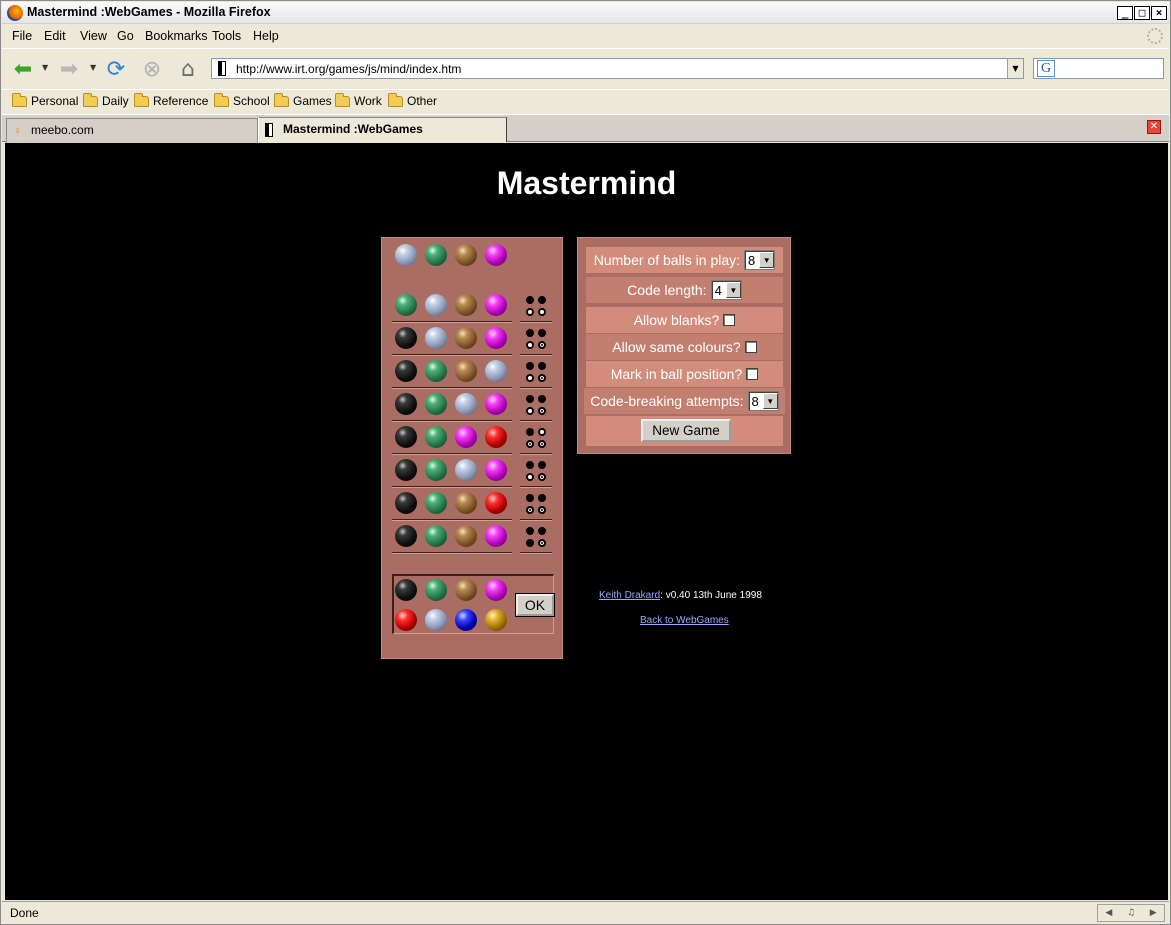  Describe the element at coordinates (586, 183) in the screenshot. I see `page-title: Mastermind` at that location.